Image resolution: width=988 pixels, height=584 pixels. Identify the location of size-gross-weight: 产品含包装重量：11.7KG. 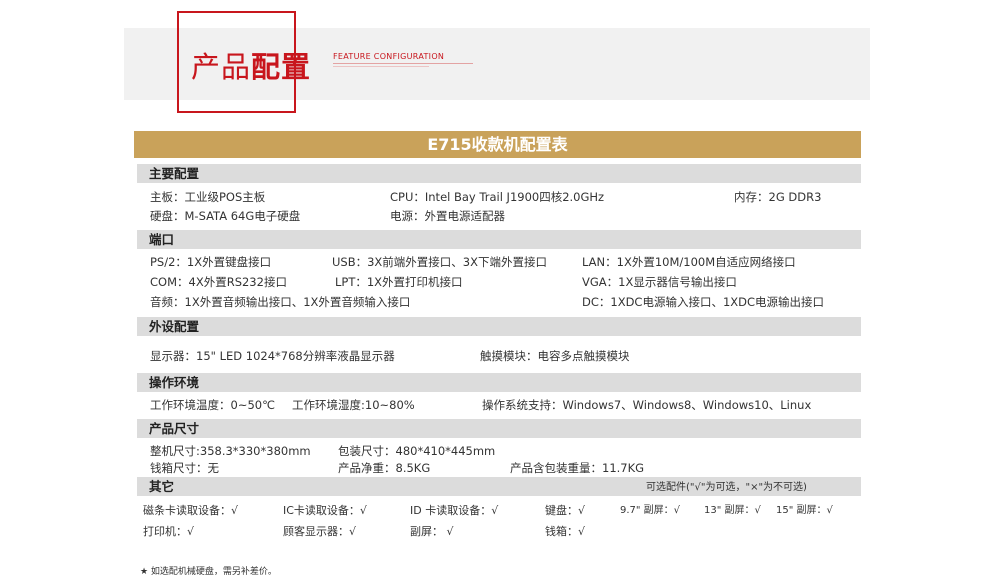
(577, 468).